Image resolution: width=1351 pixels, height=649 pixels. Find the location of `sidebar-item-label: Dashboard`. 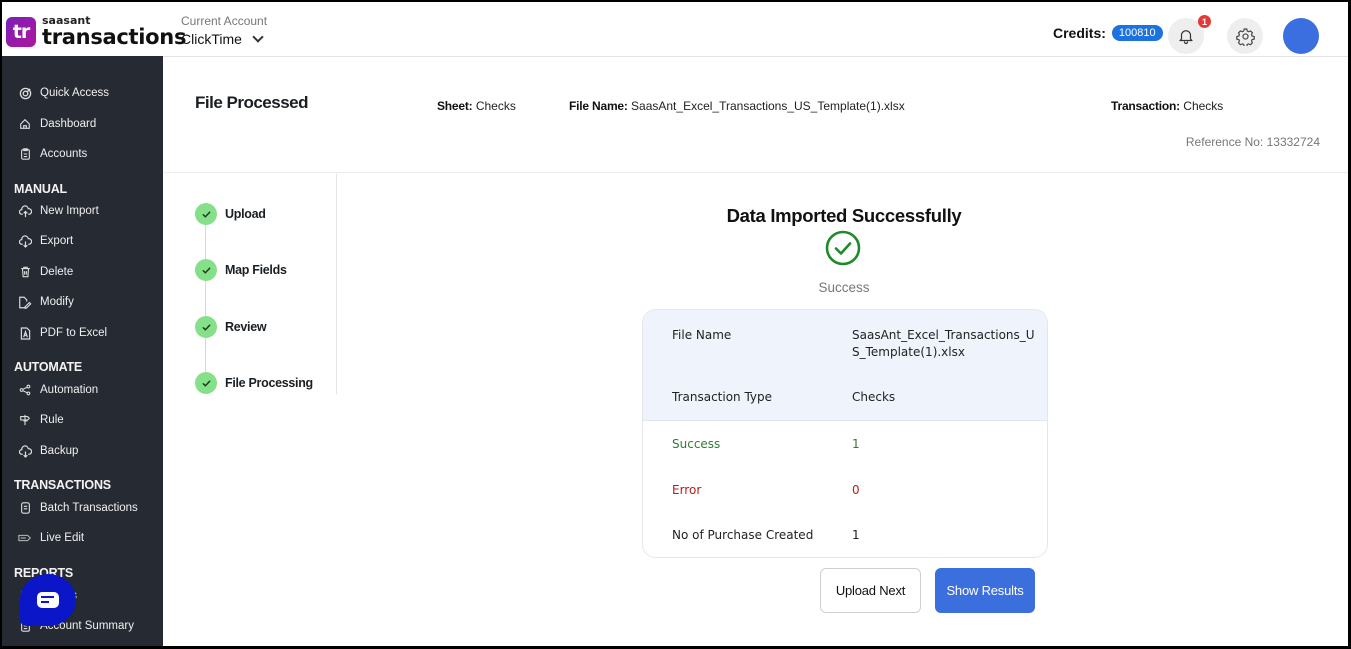

sidebar-item-label: Dashboard is located at coordinates (68, 124).